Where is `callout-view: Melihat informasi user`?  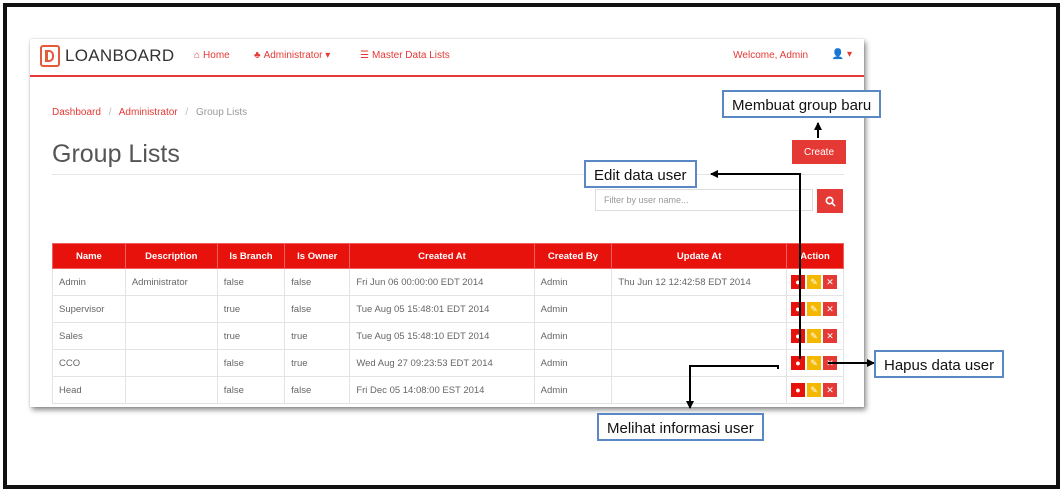
callout-view: Melihat informasi user is located at coordinates (680, 427).